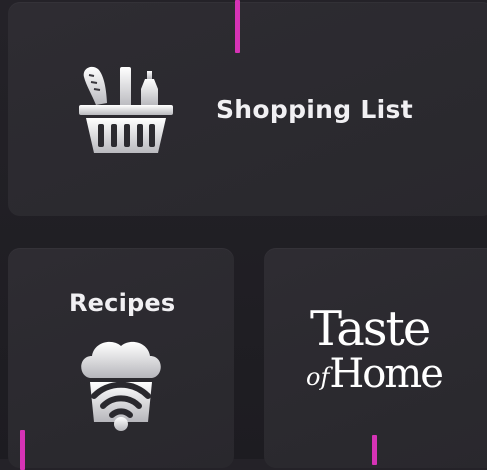 The width and height of the screenshot is (487, 470). I want to click on shopping-list-label: Shopping List, so click(314, 109).